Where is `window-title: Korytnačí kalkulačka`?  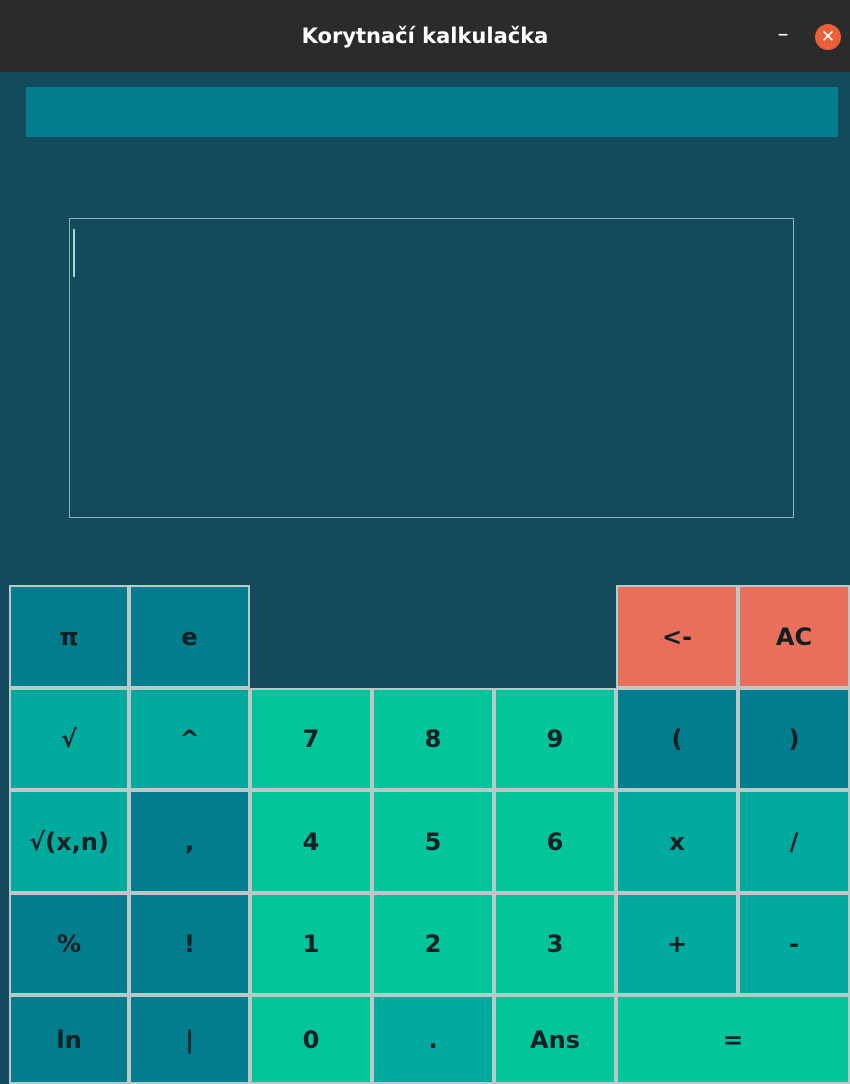 window-title: Korytnačí kalkulačka is located at coordinates (425, 36).